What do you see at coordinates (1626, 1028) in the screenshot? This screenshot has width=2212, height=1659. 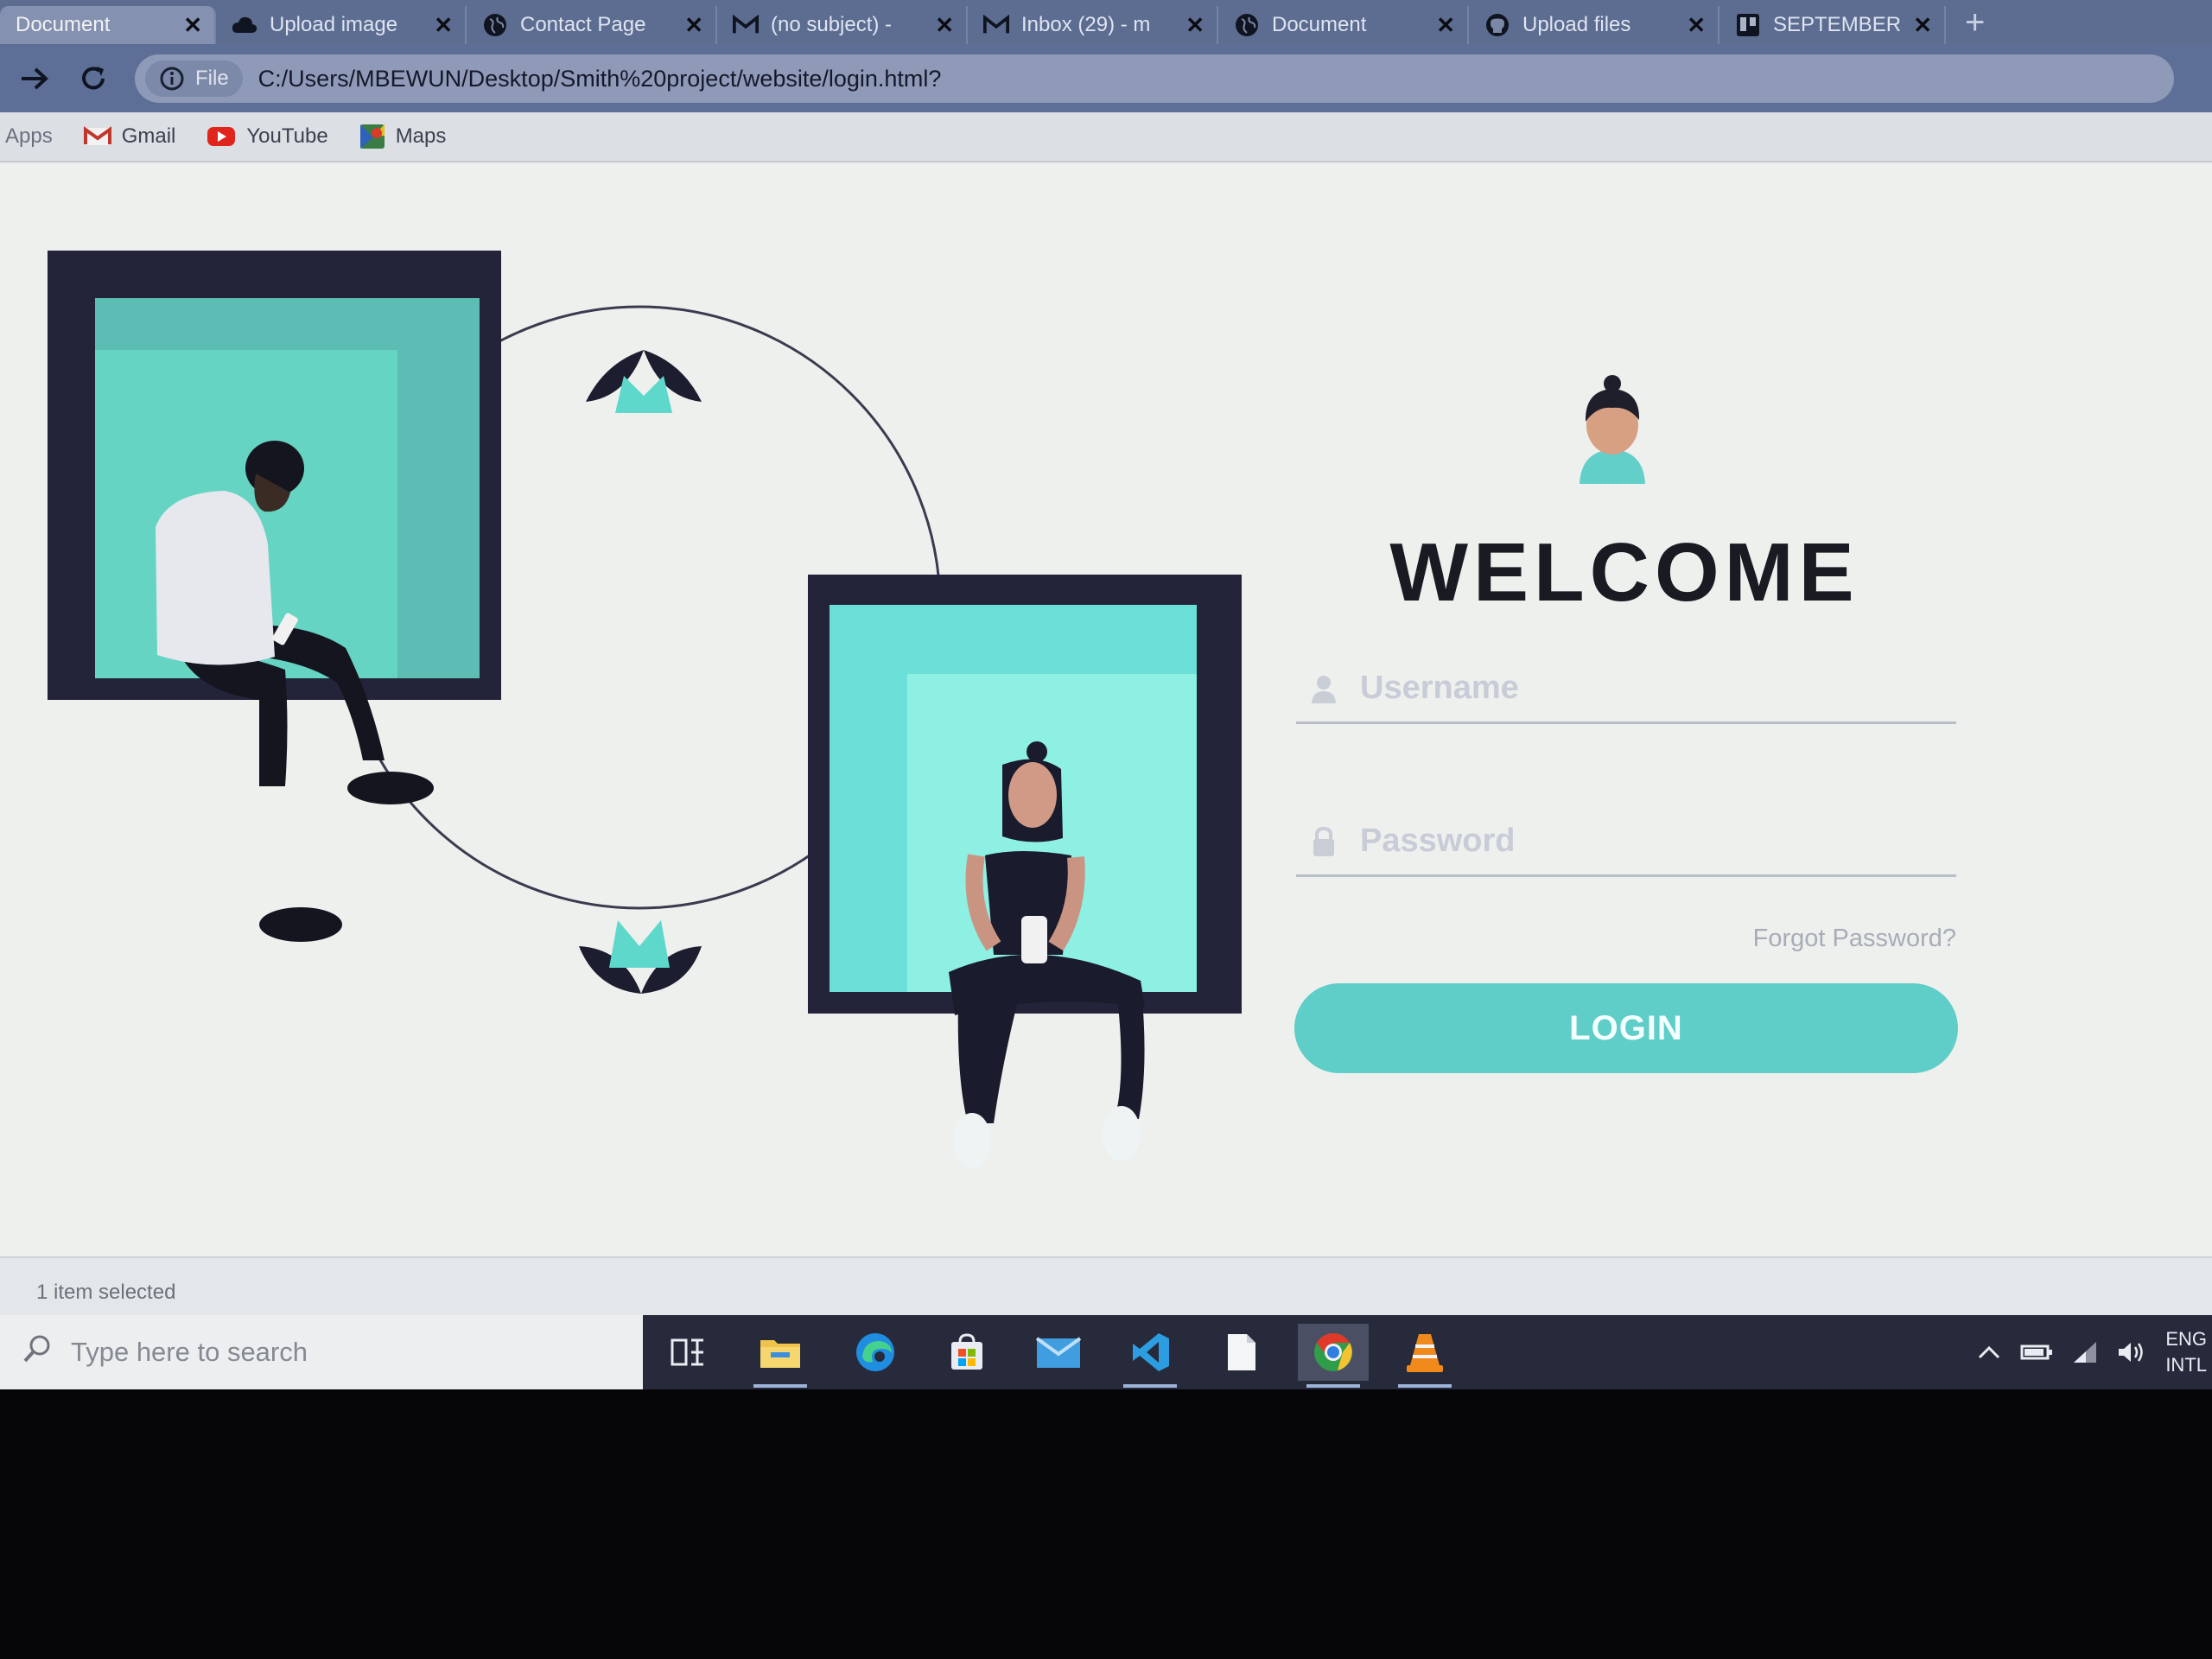 I see `login-button: LOGIN` at bounding box center [1626, 1028].